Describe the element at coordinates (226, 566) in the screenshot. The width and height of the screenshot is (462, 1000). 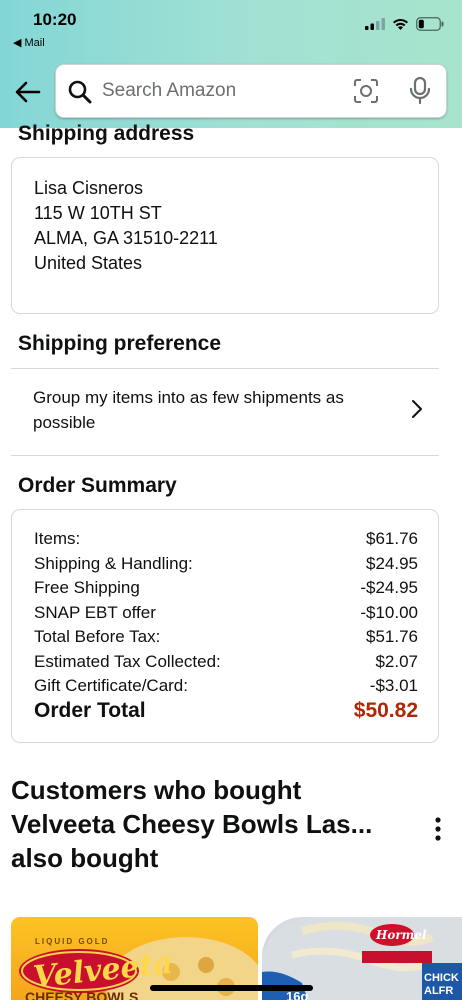
I see `summary-row-shipping: Shipping & Handling: $24.95` at that location.